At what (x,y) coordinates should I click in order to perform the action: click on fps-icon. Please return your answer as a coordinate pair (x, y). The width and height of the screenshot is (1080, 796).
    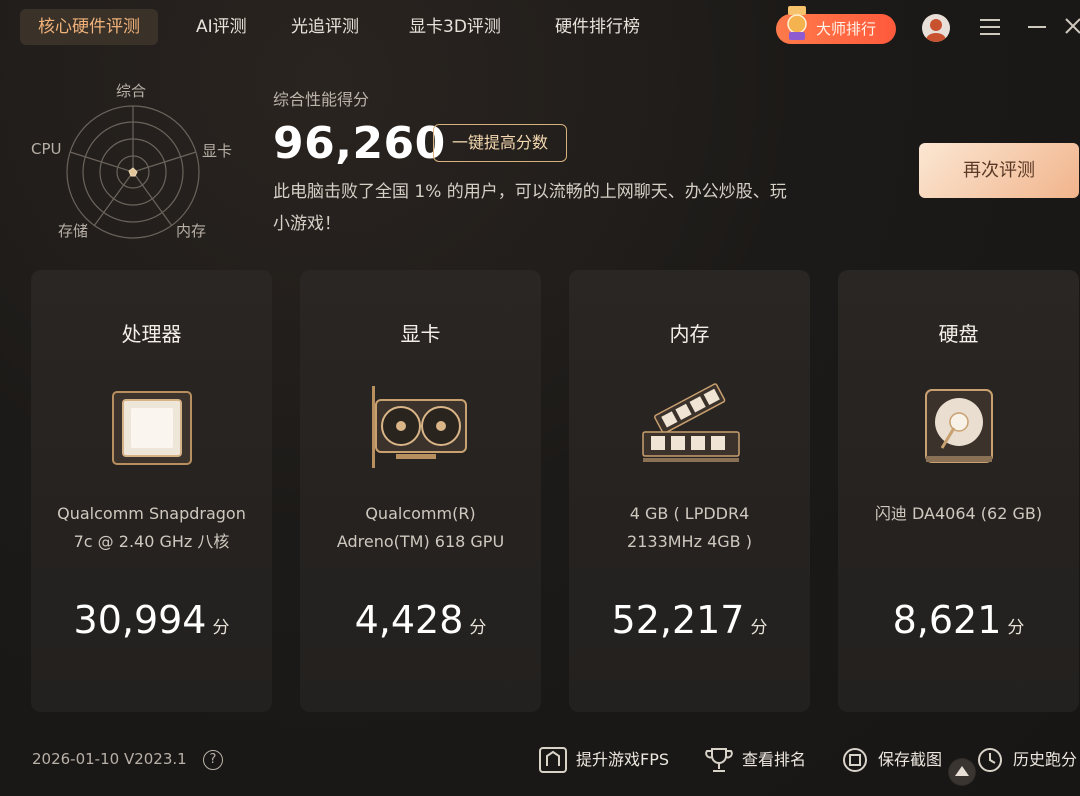
    Looking at the image, I should click on (553, 760).